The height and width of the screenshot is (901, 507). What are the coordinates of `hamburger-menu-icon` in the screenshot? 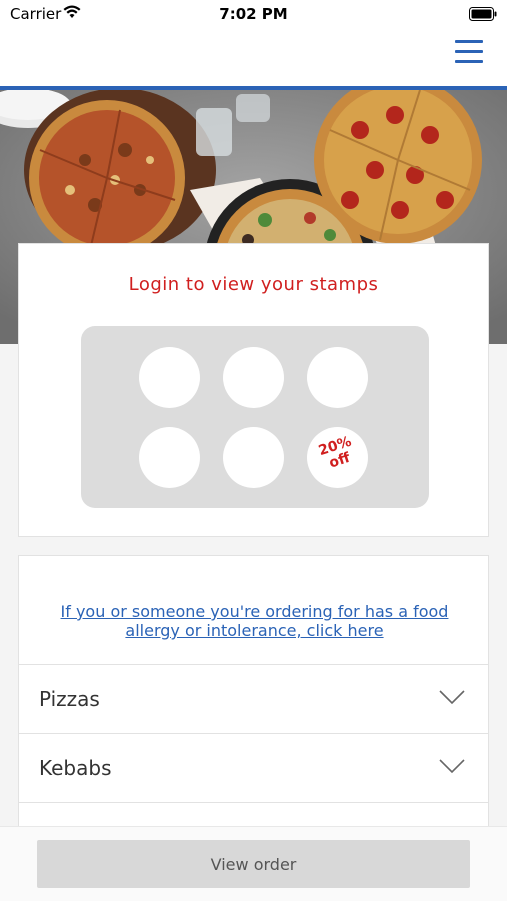 It's located at (469, 53).